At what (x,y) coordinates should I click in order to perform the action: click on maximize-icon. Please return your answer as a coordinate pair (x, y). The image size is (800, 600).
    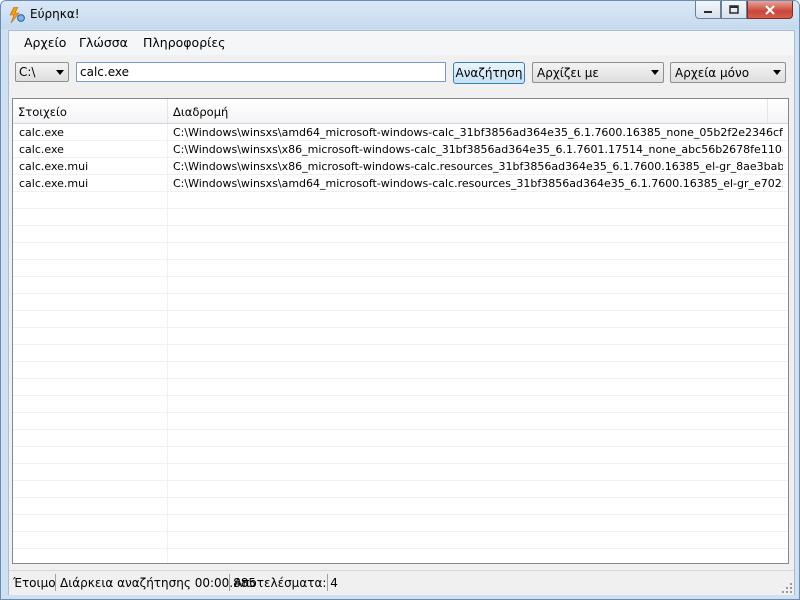
    Looking at the image, I should click on (734, 9).